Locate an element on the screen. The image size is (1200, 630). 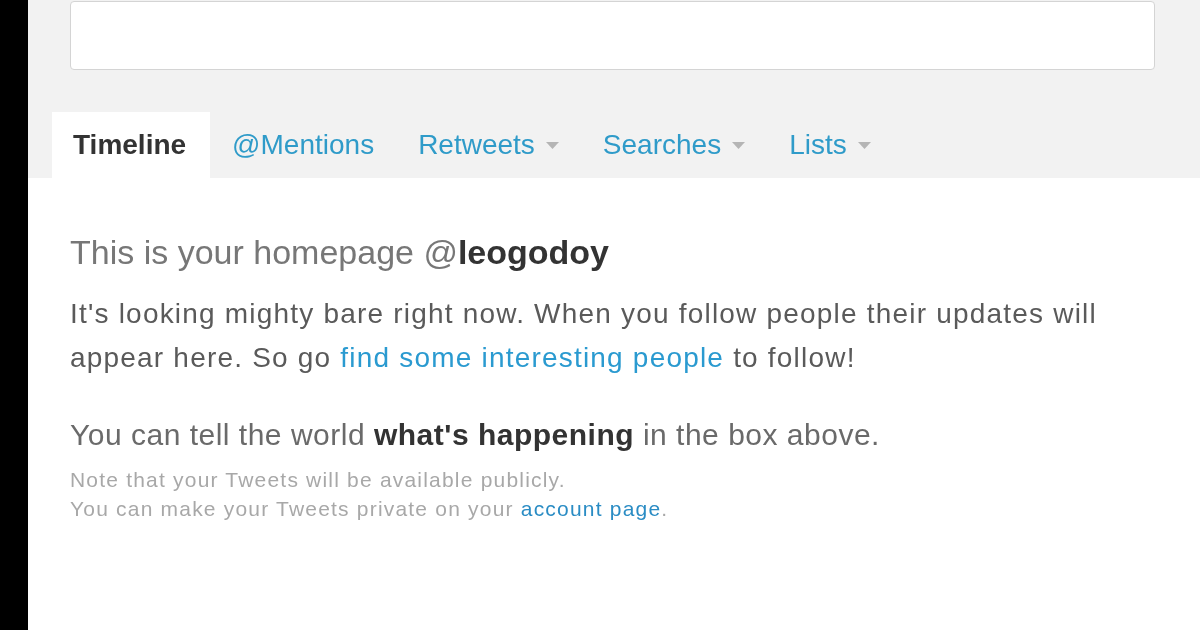
tab: Timeline is located at coordinates (131, 145).